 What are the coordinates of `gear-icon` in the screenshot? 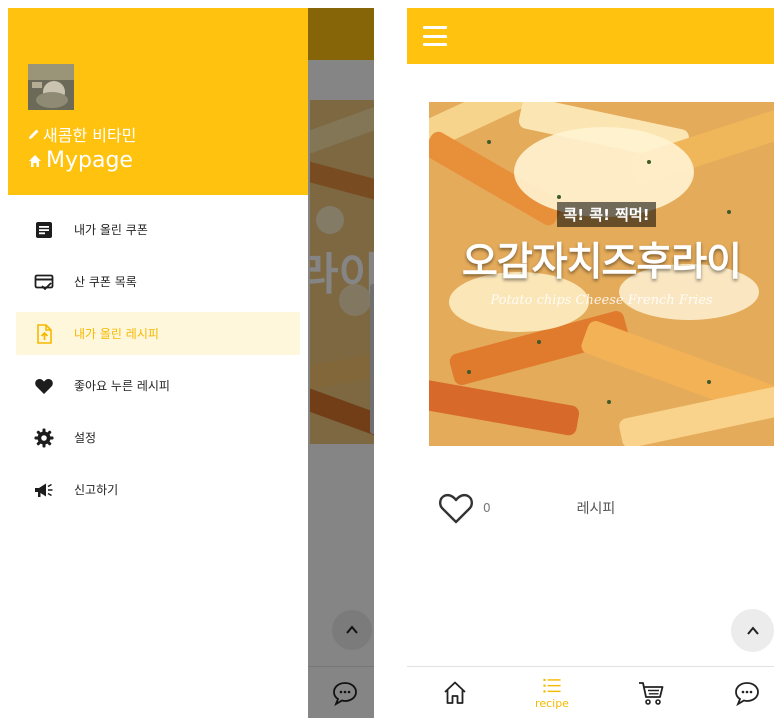 It's located at (44, 438).